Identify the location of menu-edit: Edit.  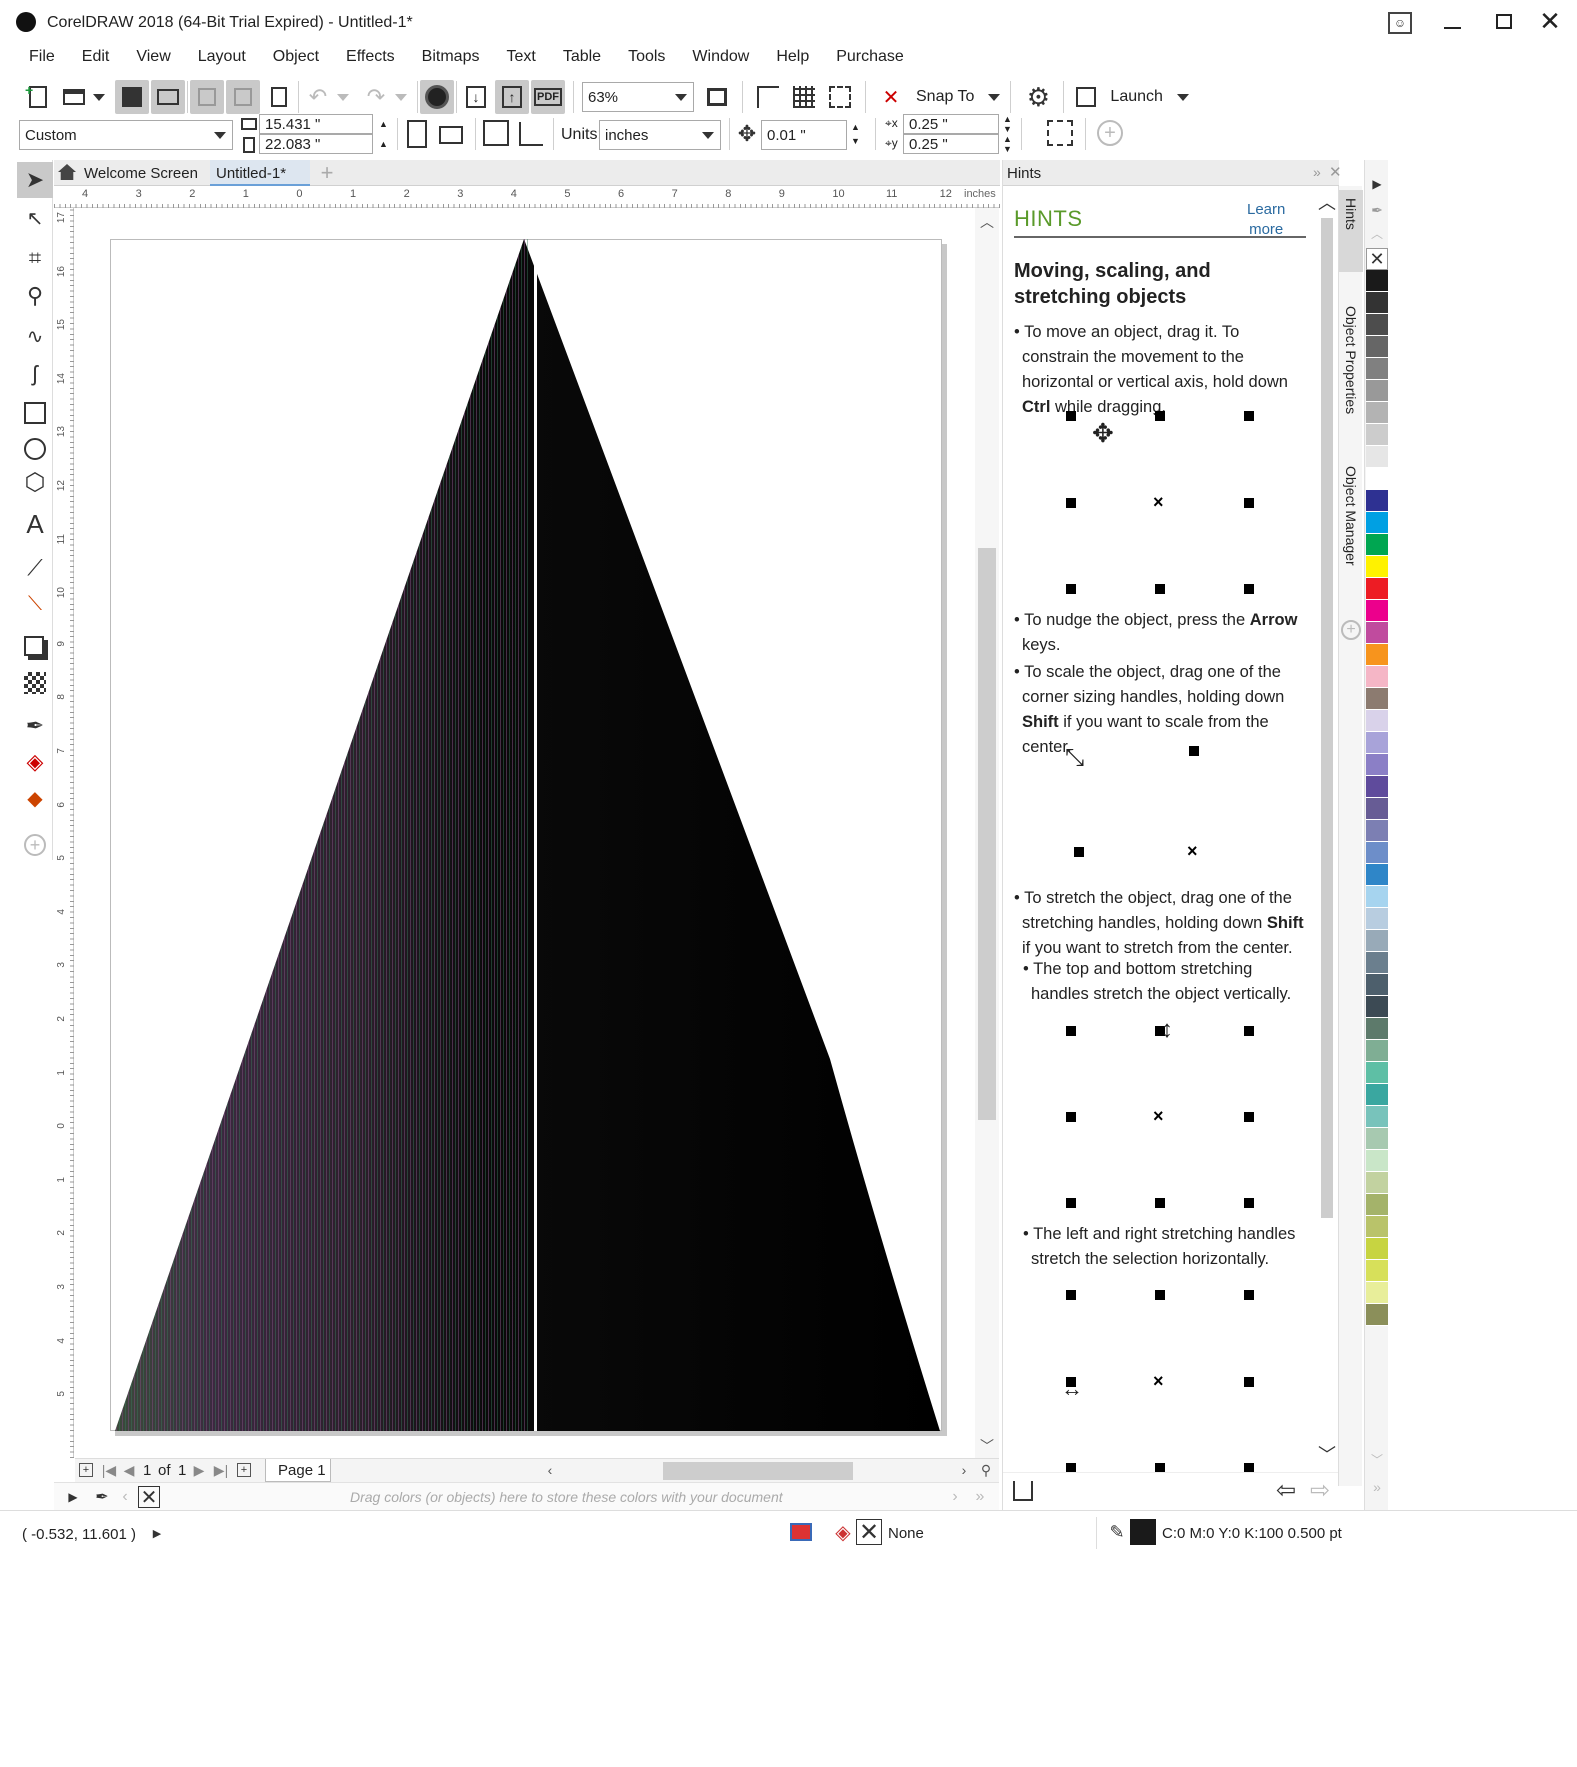
(96, 57).